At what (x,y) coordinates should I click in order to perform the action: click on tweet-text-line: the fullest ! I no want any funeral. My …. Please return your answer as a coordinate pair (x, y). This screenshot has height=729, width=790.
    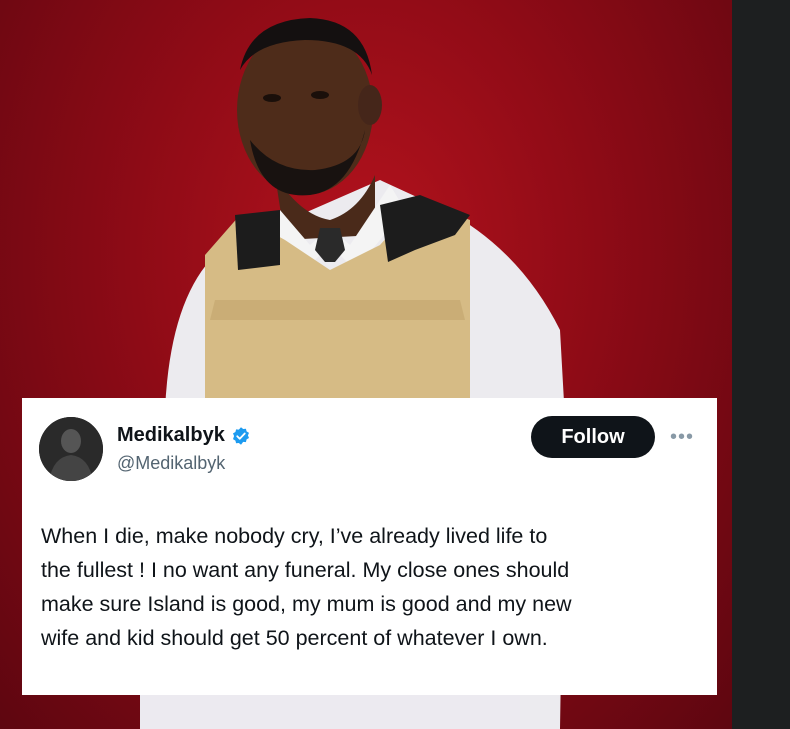
    Looking at the image, I should click on (305, 570).